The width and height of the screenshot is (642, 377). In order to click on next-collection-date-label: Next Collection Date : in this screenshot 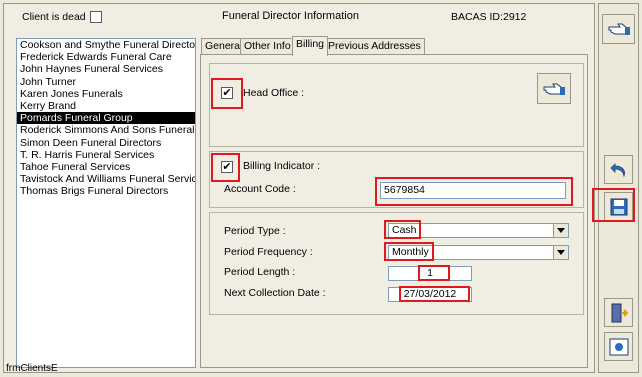, I will do `click(275, 293)`.